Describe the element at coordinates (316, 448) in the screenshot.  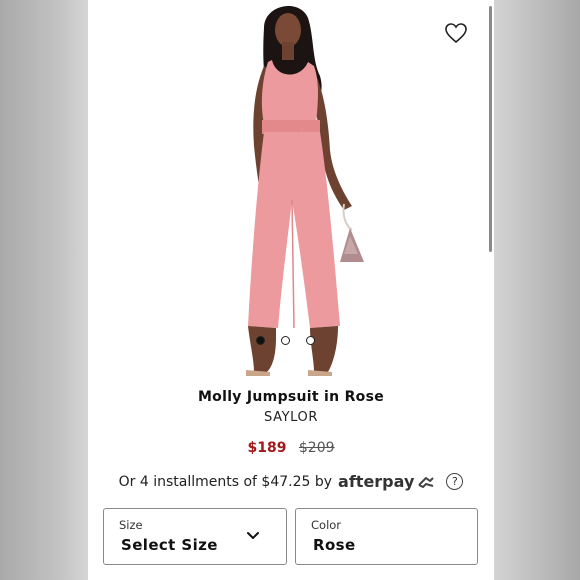
I see `original-price: $209` at that location.